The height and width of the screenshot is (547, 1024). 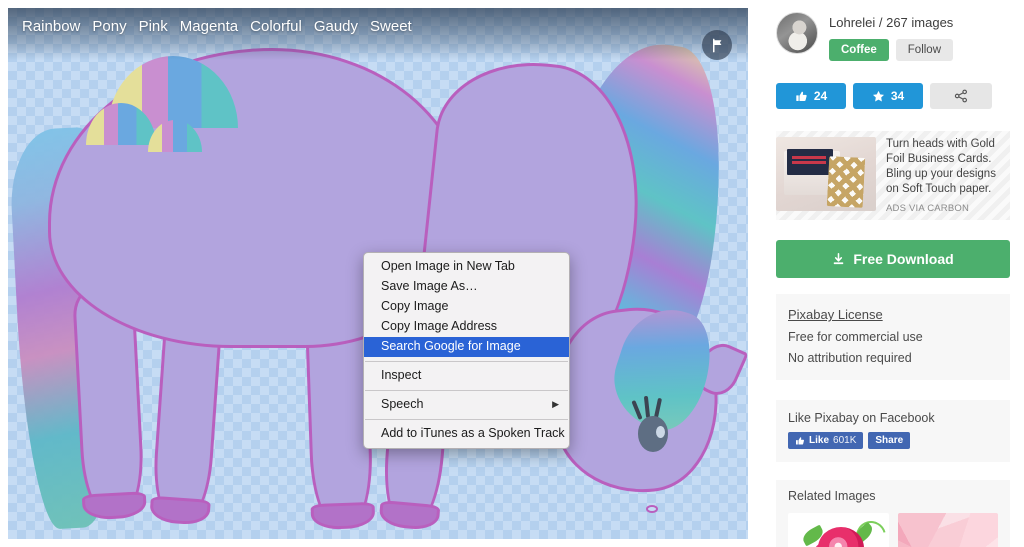 I want to click on facebook-buttons: Like 601K Share, so click(x=893, y=440).